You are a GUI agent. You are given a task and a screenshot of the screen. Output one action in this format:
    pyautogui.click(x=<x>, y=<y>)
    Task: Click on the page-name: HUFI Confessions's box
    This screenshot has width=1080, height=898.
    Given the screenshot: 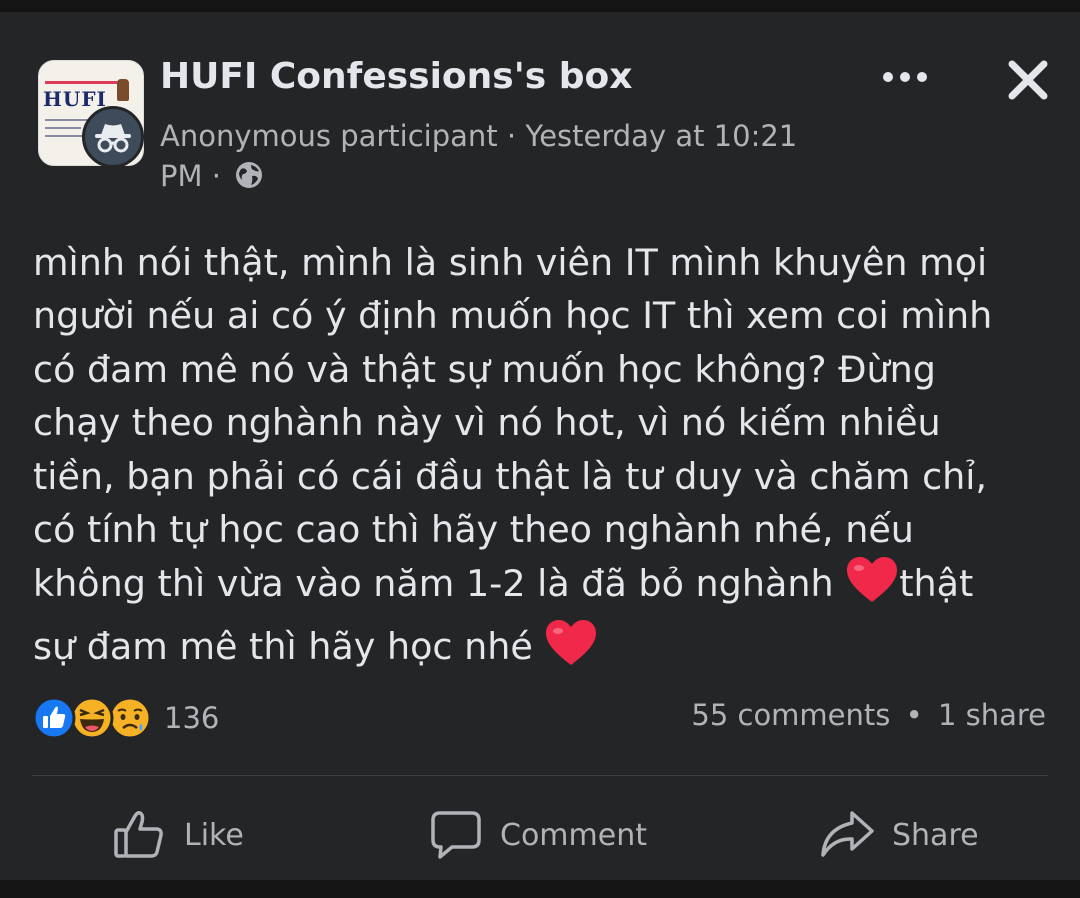 What is the action you would take?
    pyautogui.click(x=396, y=76)
    